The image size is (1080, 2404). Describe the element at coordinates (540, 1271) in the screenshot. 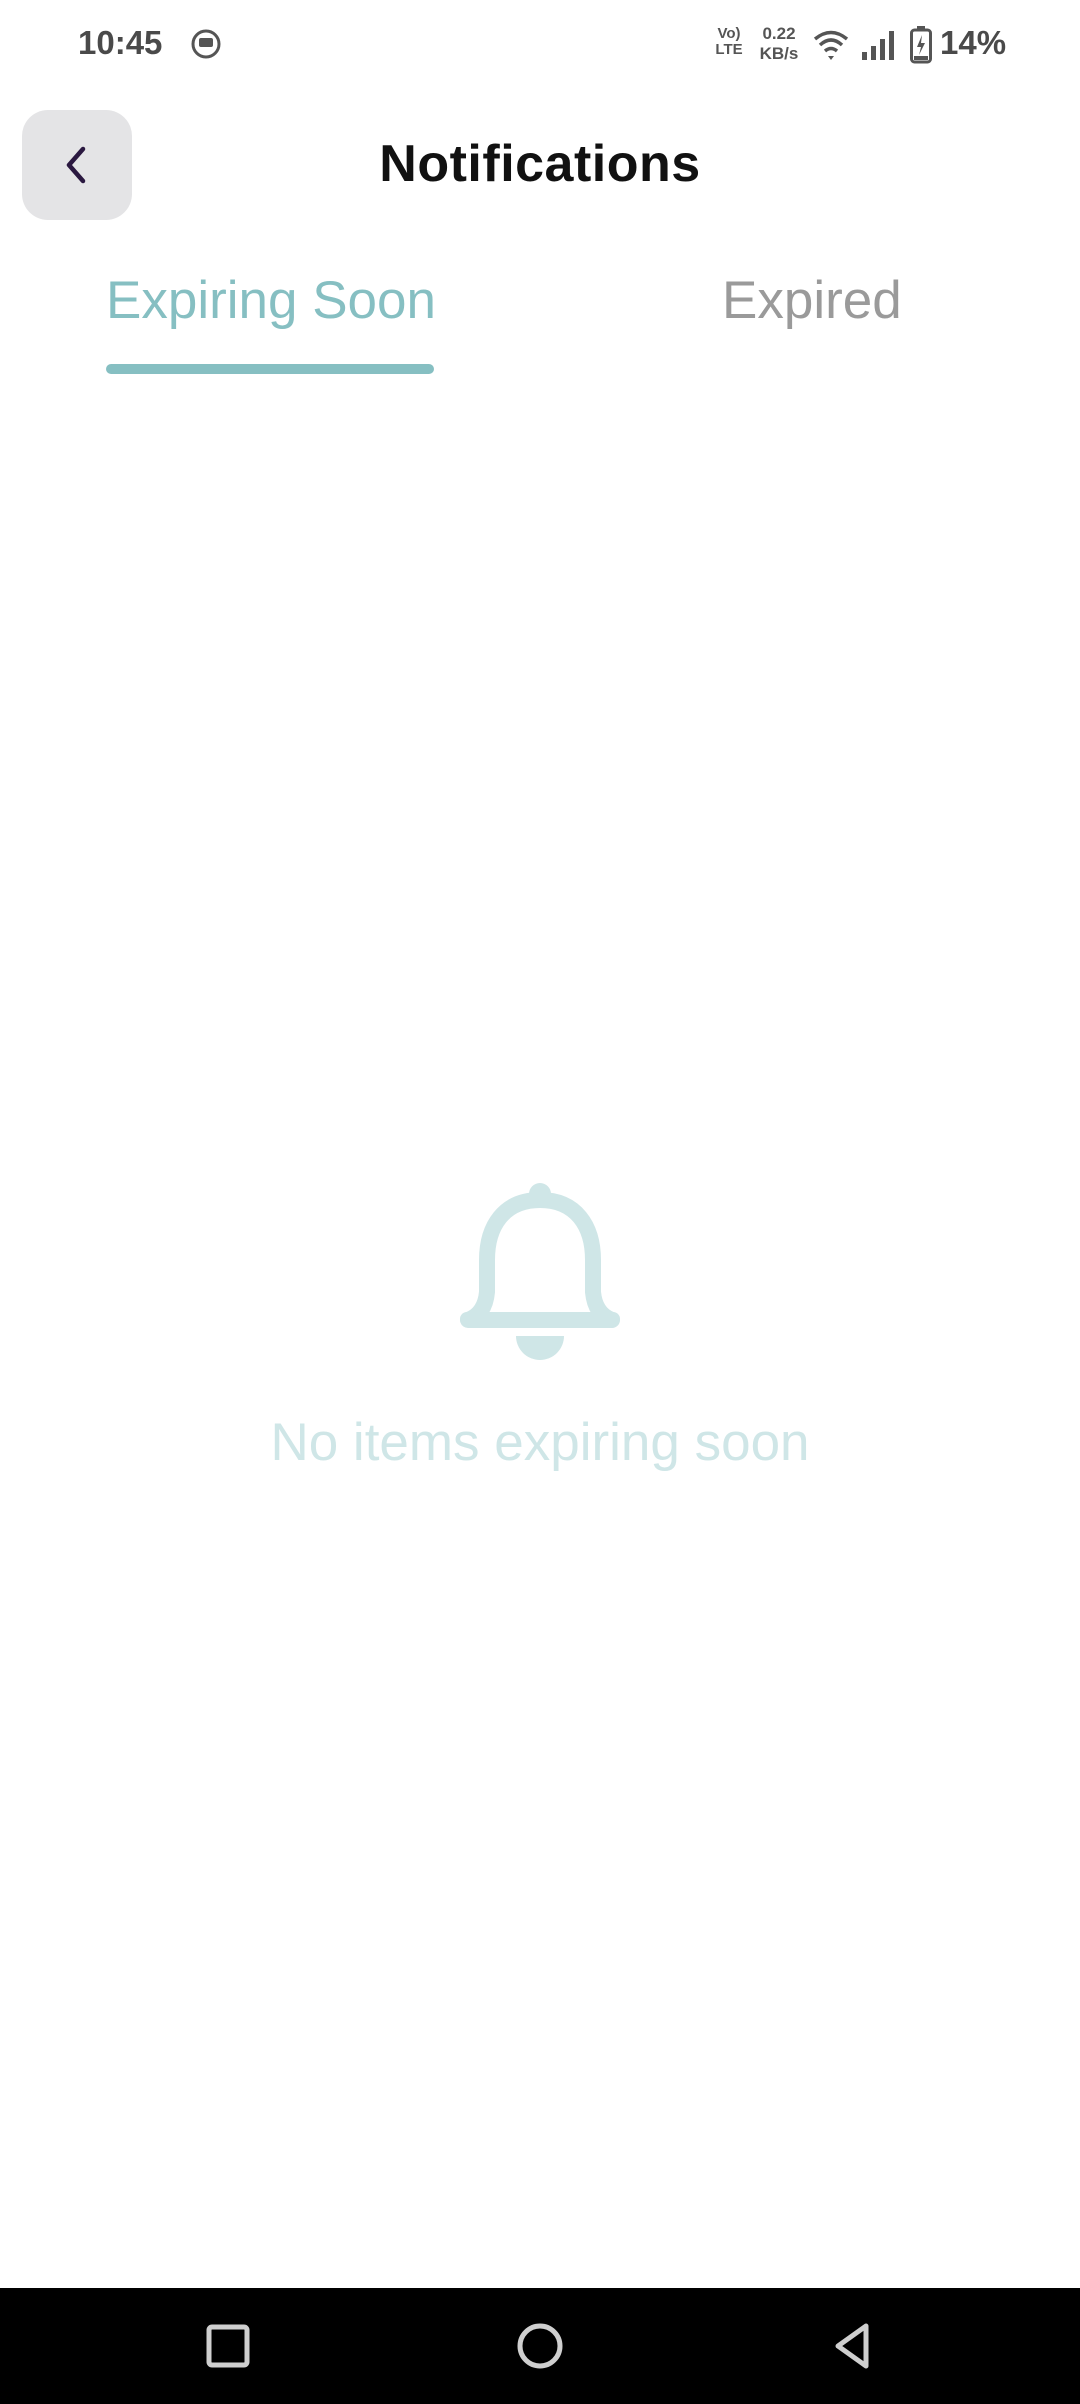

I see `bell-icon` at that location.